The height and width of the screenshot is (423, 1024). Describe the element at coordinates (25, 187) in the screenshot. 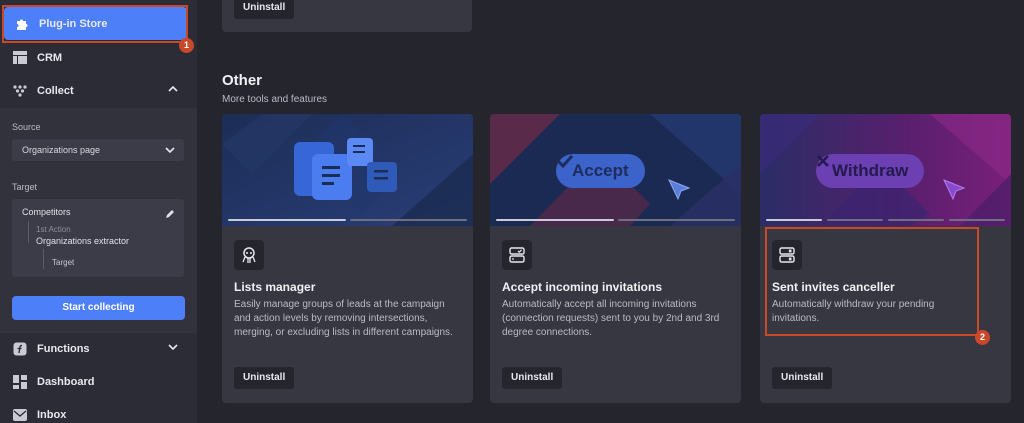

I see `target-label: Target` at that location.